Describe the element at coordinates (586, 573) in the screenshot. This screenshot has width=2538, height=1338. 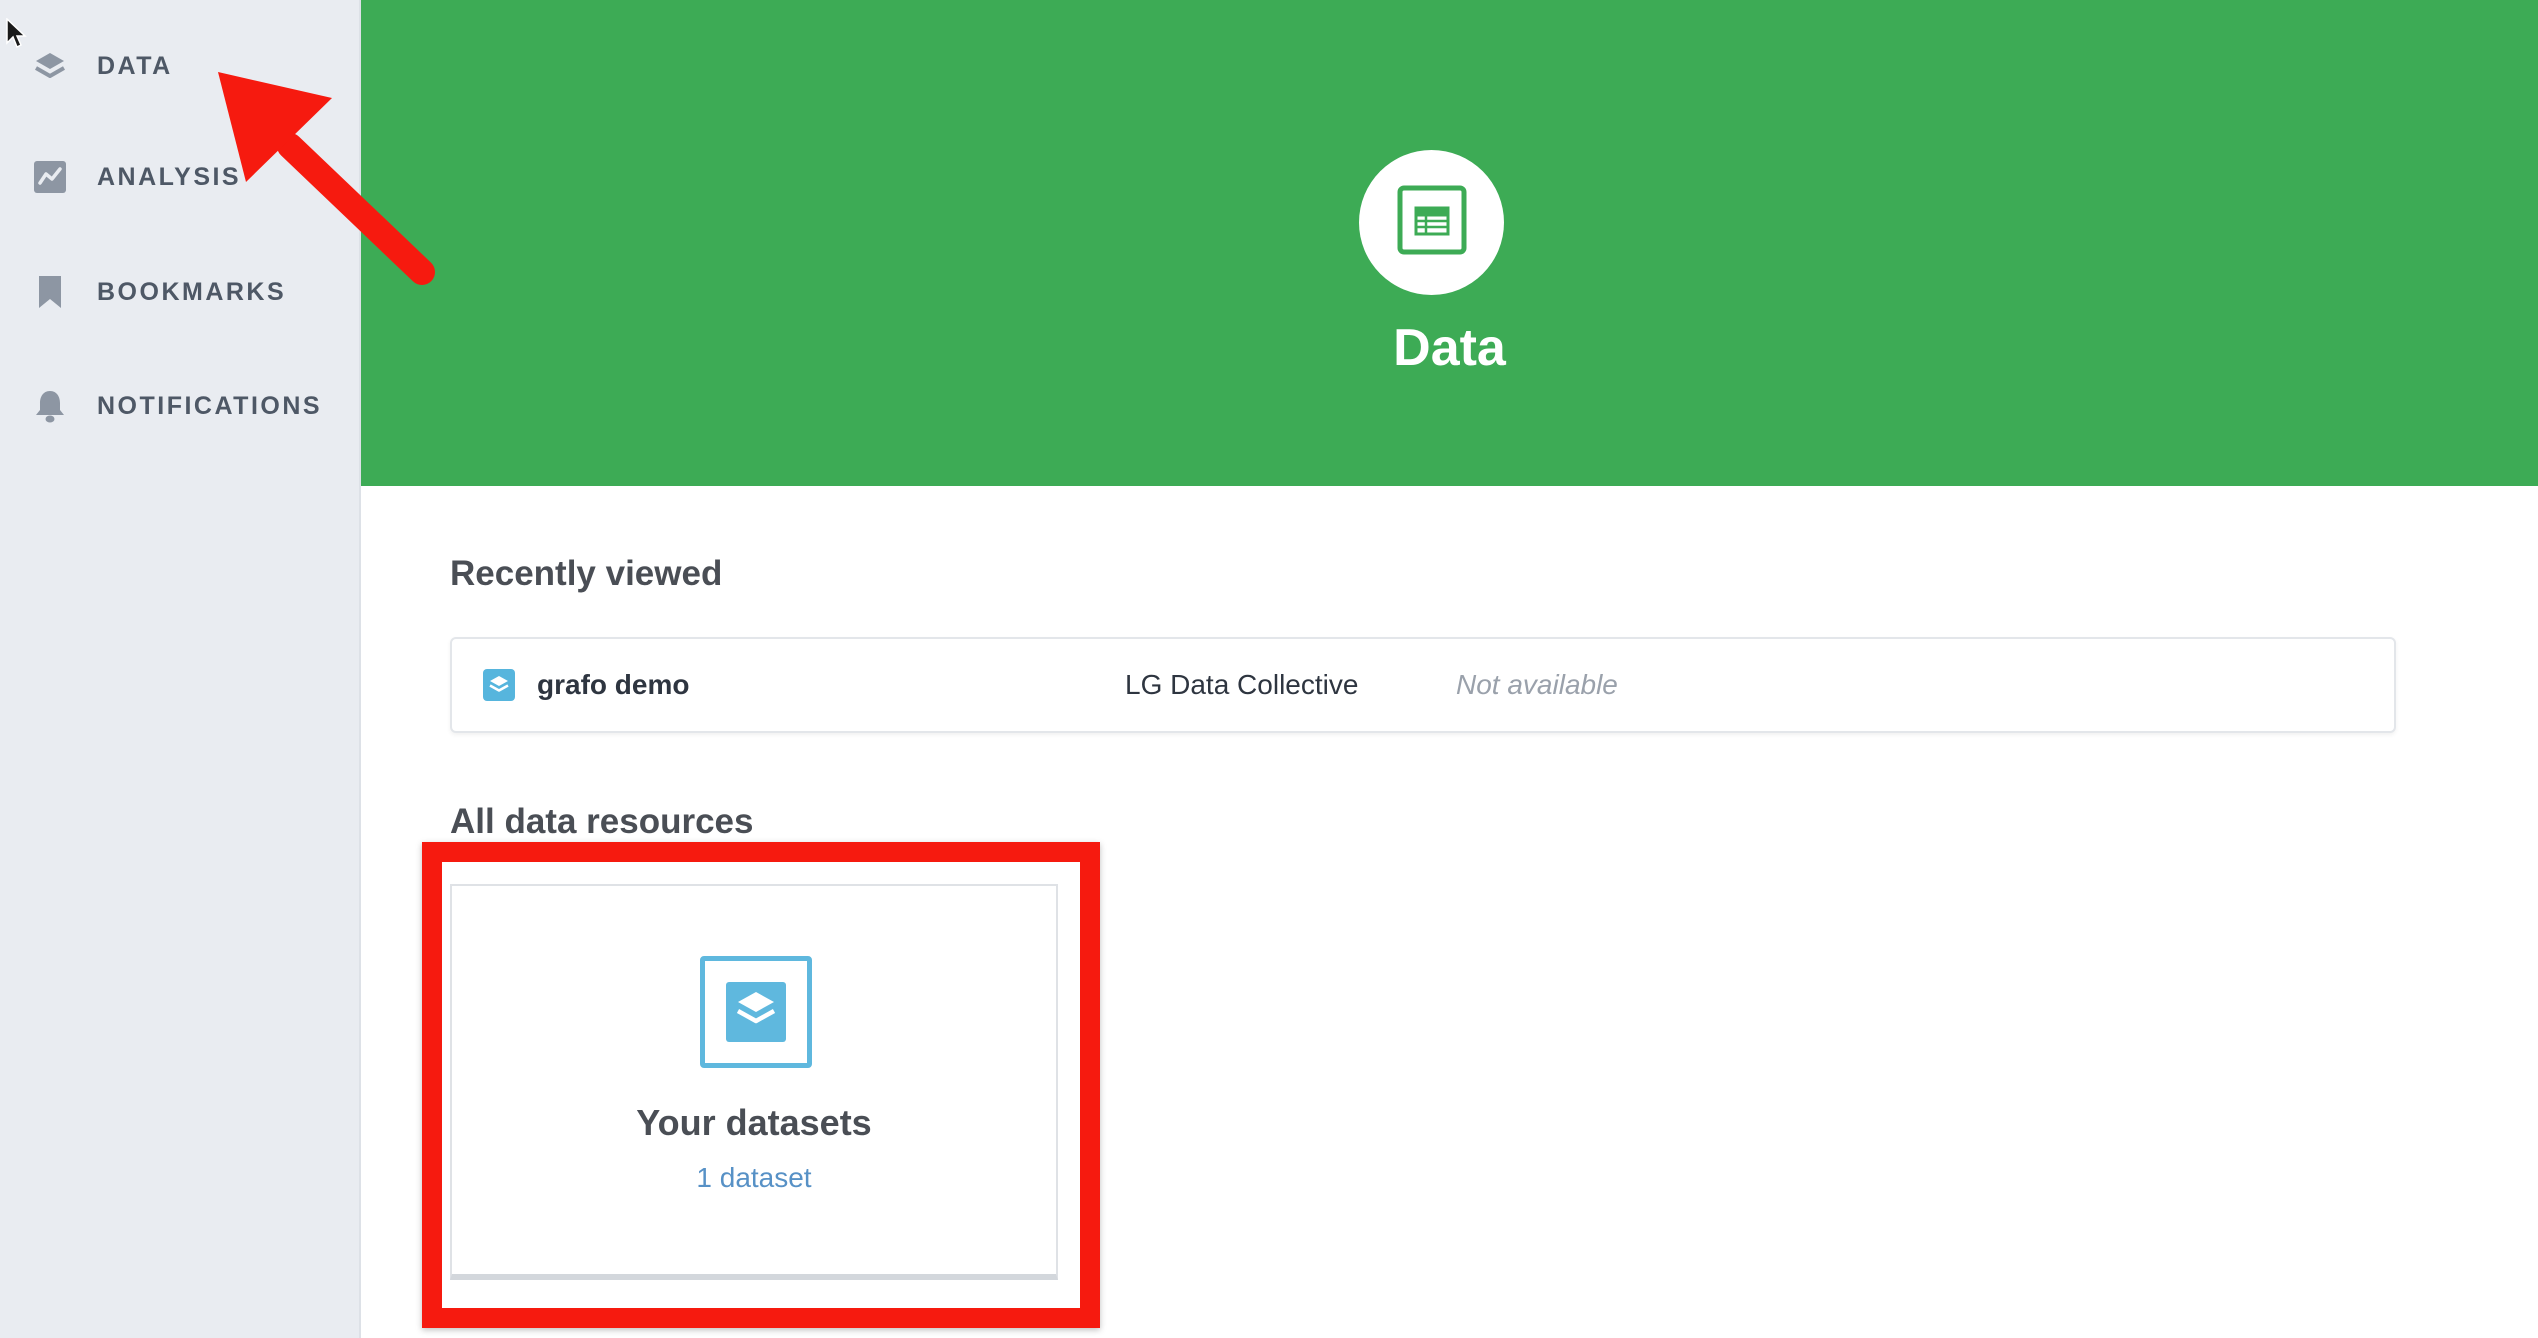
I see `recently-viewed-heading: Recently viewed` at that location.